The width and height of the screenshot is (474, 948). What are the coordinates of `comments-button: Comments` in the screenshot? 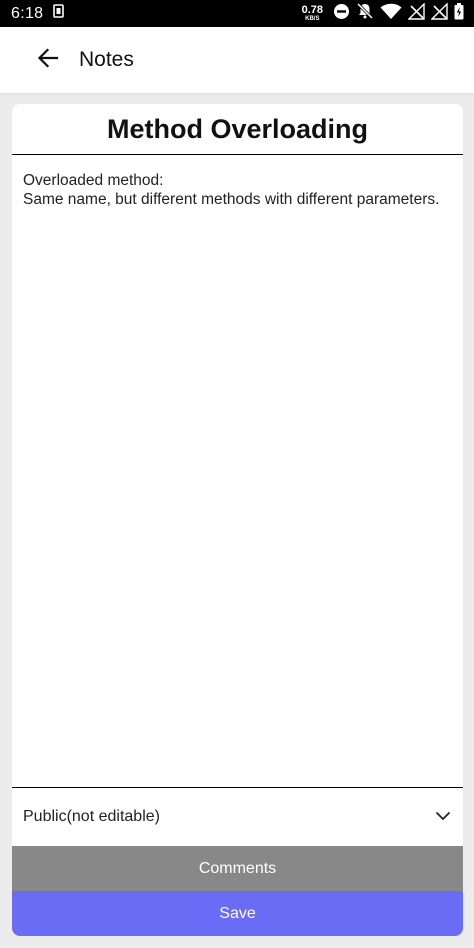 It's located at (237, 868).